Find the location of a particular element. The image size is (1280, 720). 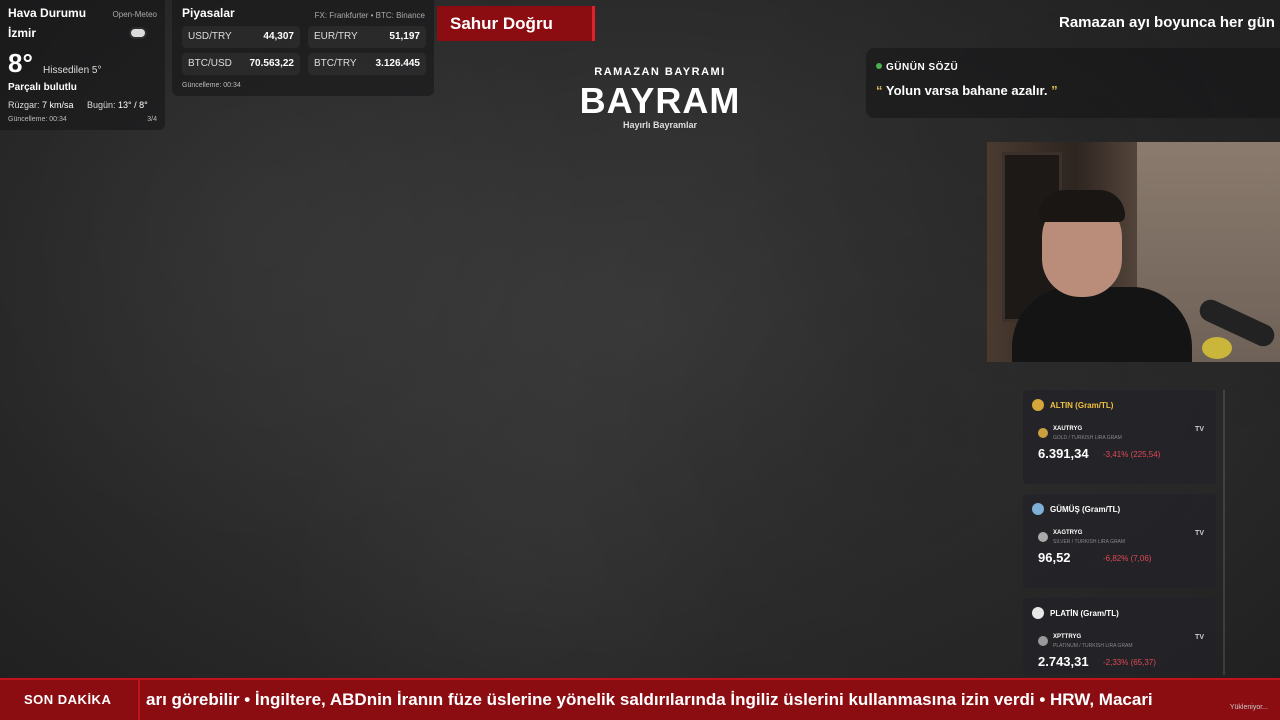

webcam-feed is located at coordinates (1133, 252).